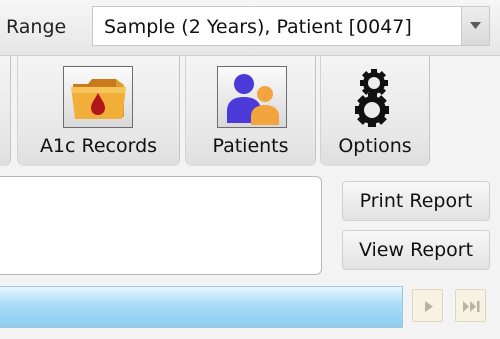 Image resolution: width=500 pixels, height=339 pixels. Describe the element at coordinates (372, 98) in the screenshot. I see `gears-icon` at that location.